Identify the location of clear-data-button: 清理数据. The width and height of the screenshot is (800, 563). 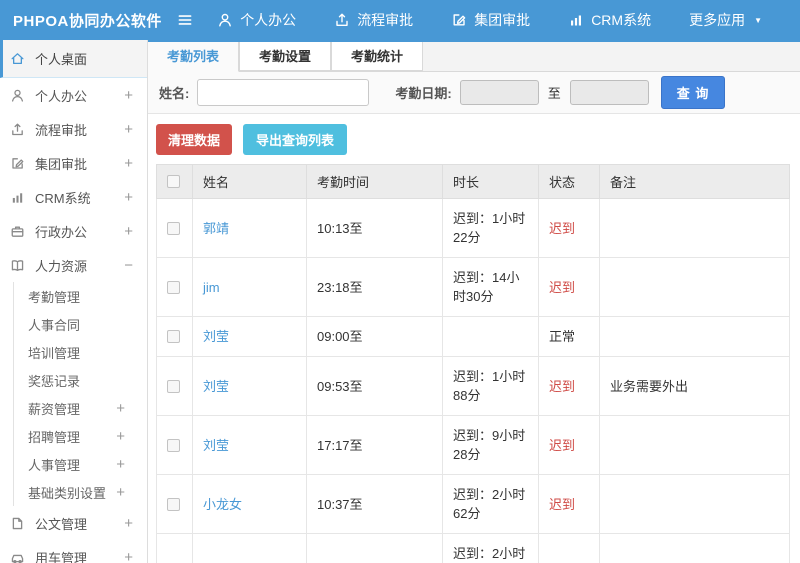
(194, 139).